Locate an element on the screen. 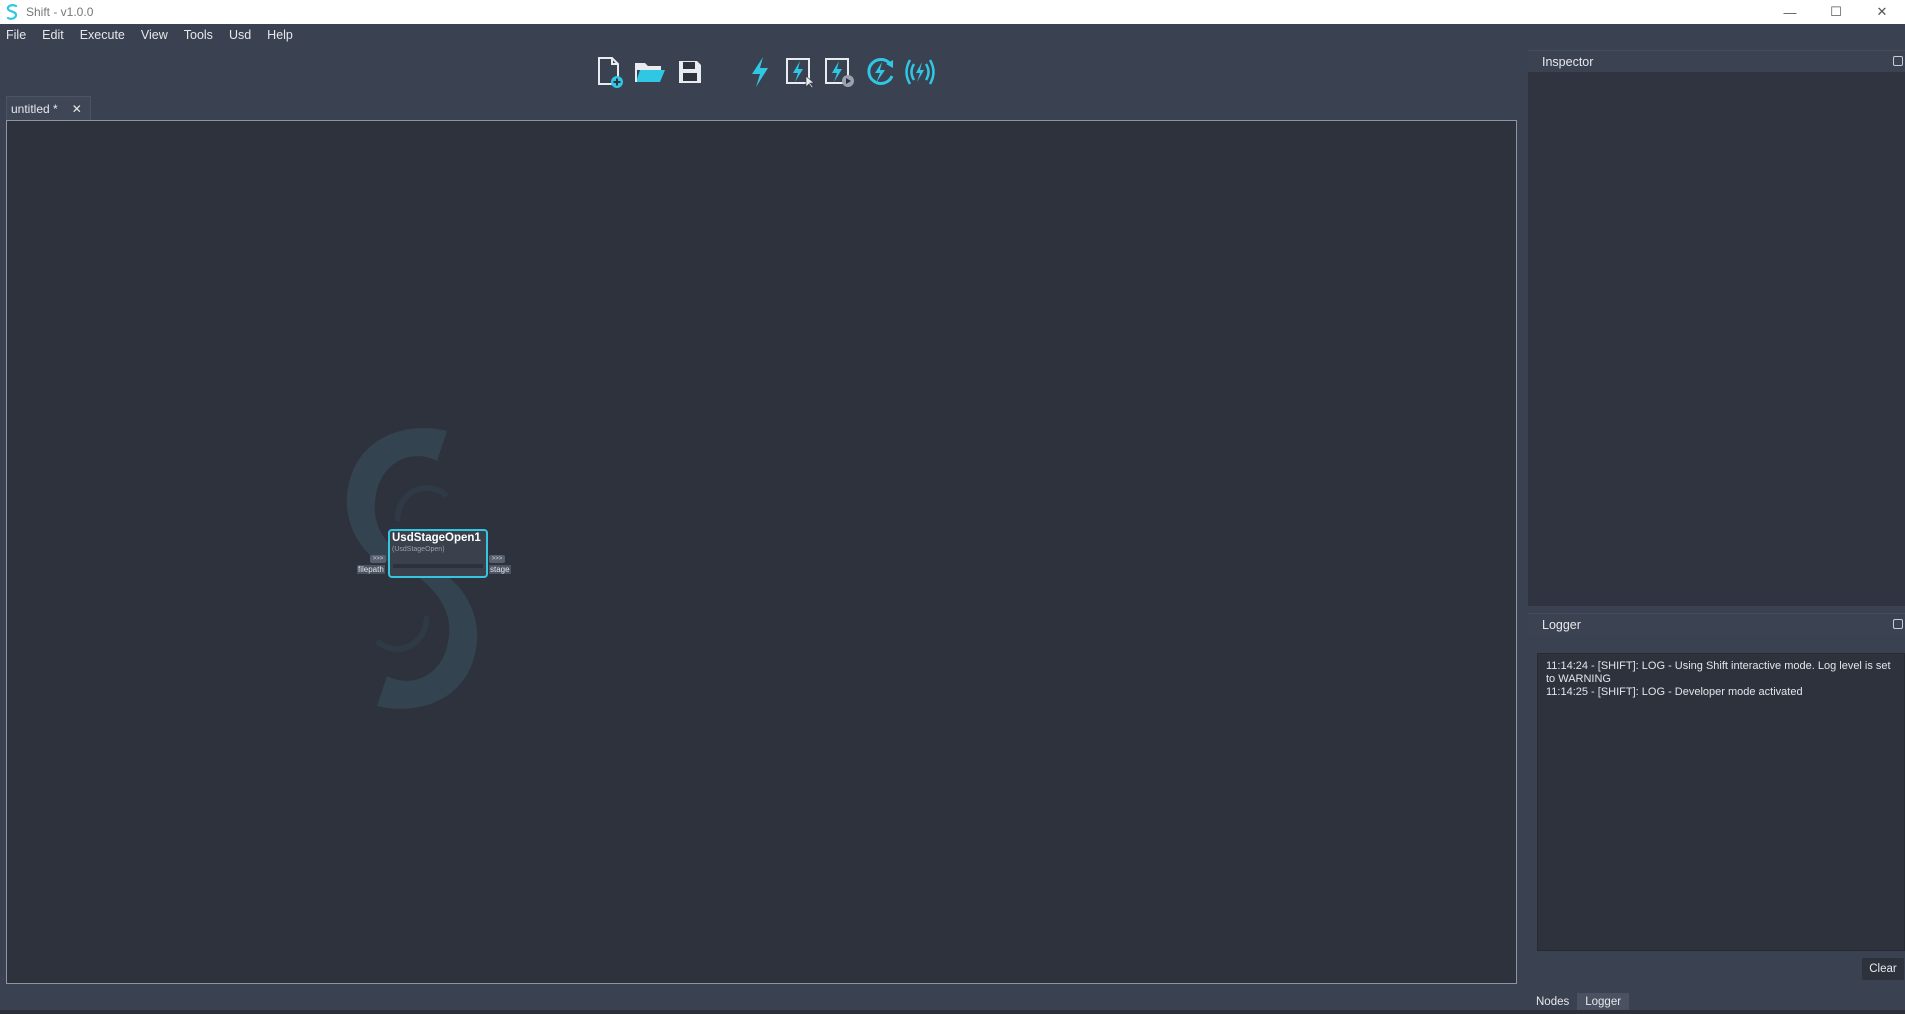  inspector-body is located at coordinates (1716, 339).